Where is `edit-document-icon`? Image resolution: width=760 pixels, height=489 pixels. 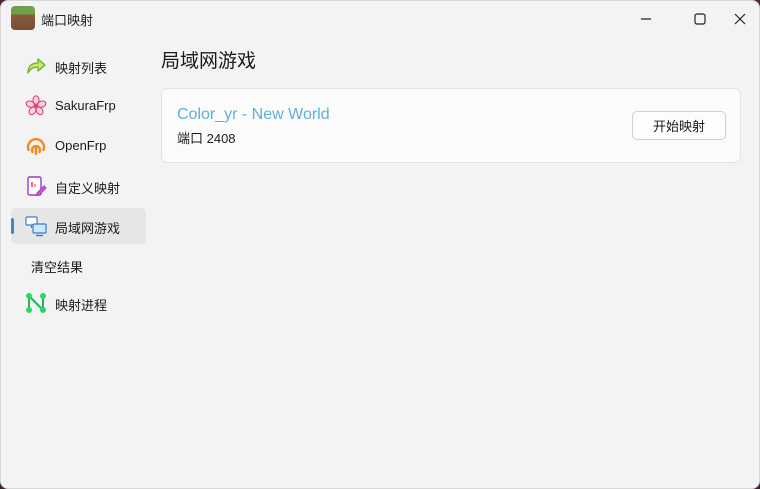 edit-document-icon is located at coordinates (37, 186).